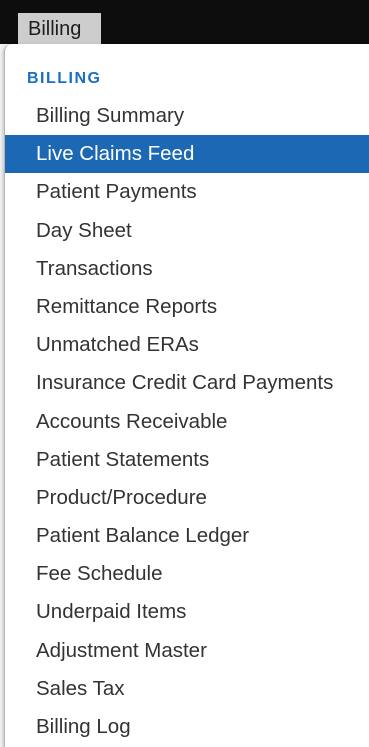 The height and width of the screenshot is (747, 369). Describe the element at coordinates (84, 230) in the screenshot. I see `menu-item-label: Day Sheet` at that location.